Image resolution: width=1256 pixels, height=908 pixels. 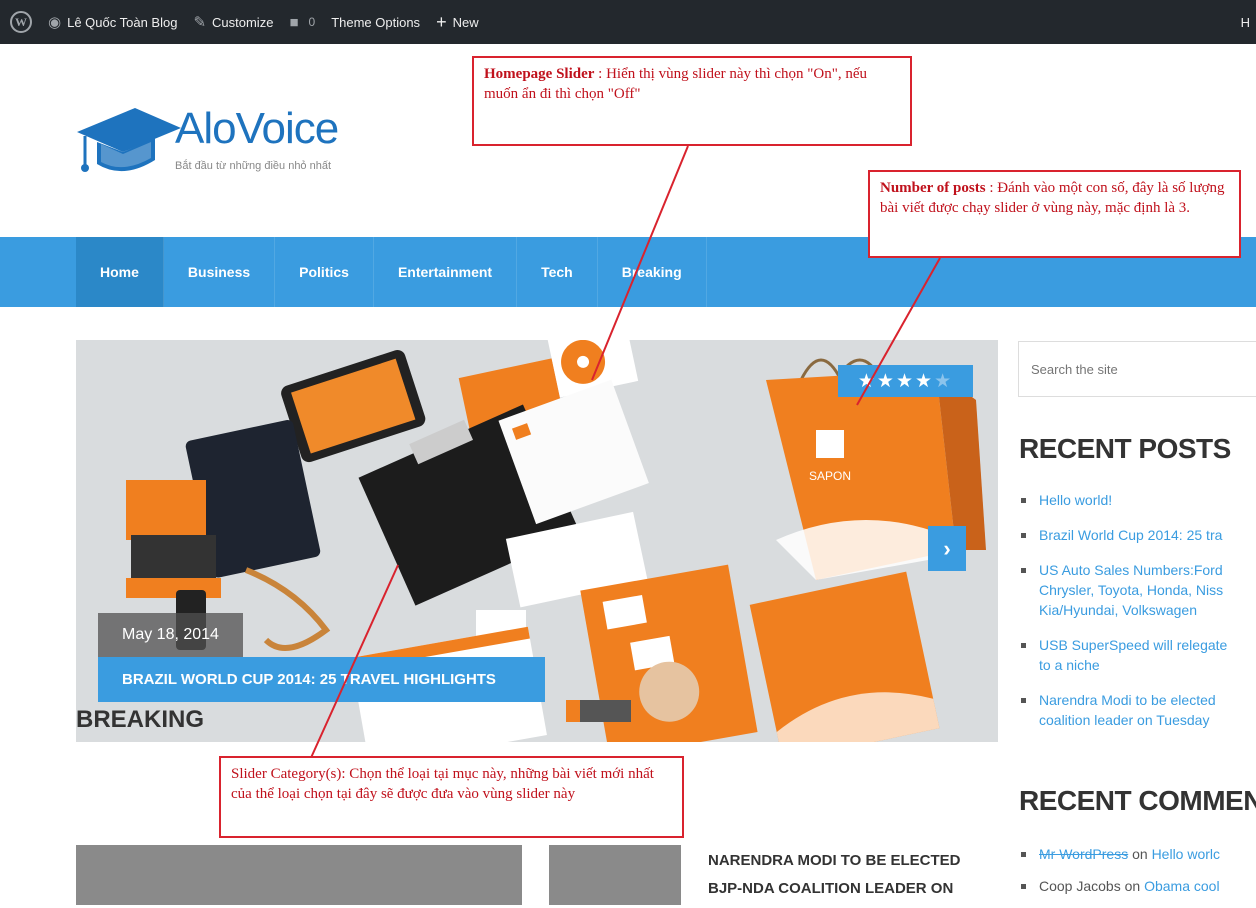 I want to click on chevron-right-icon: ›, so click(x=947, y=548).